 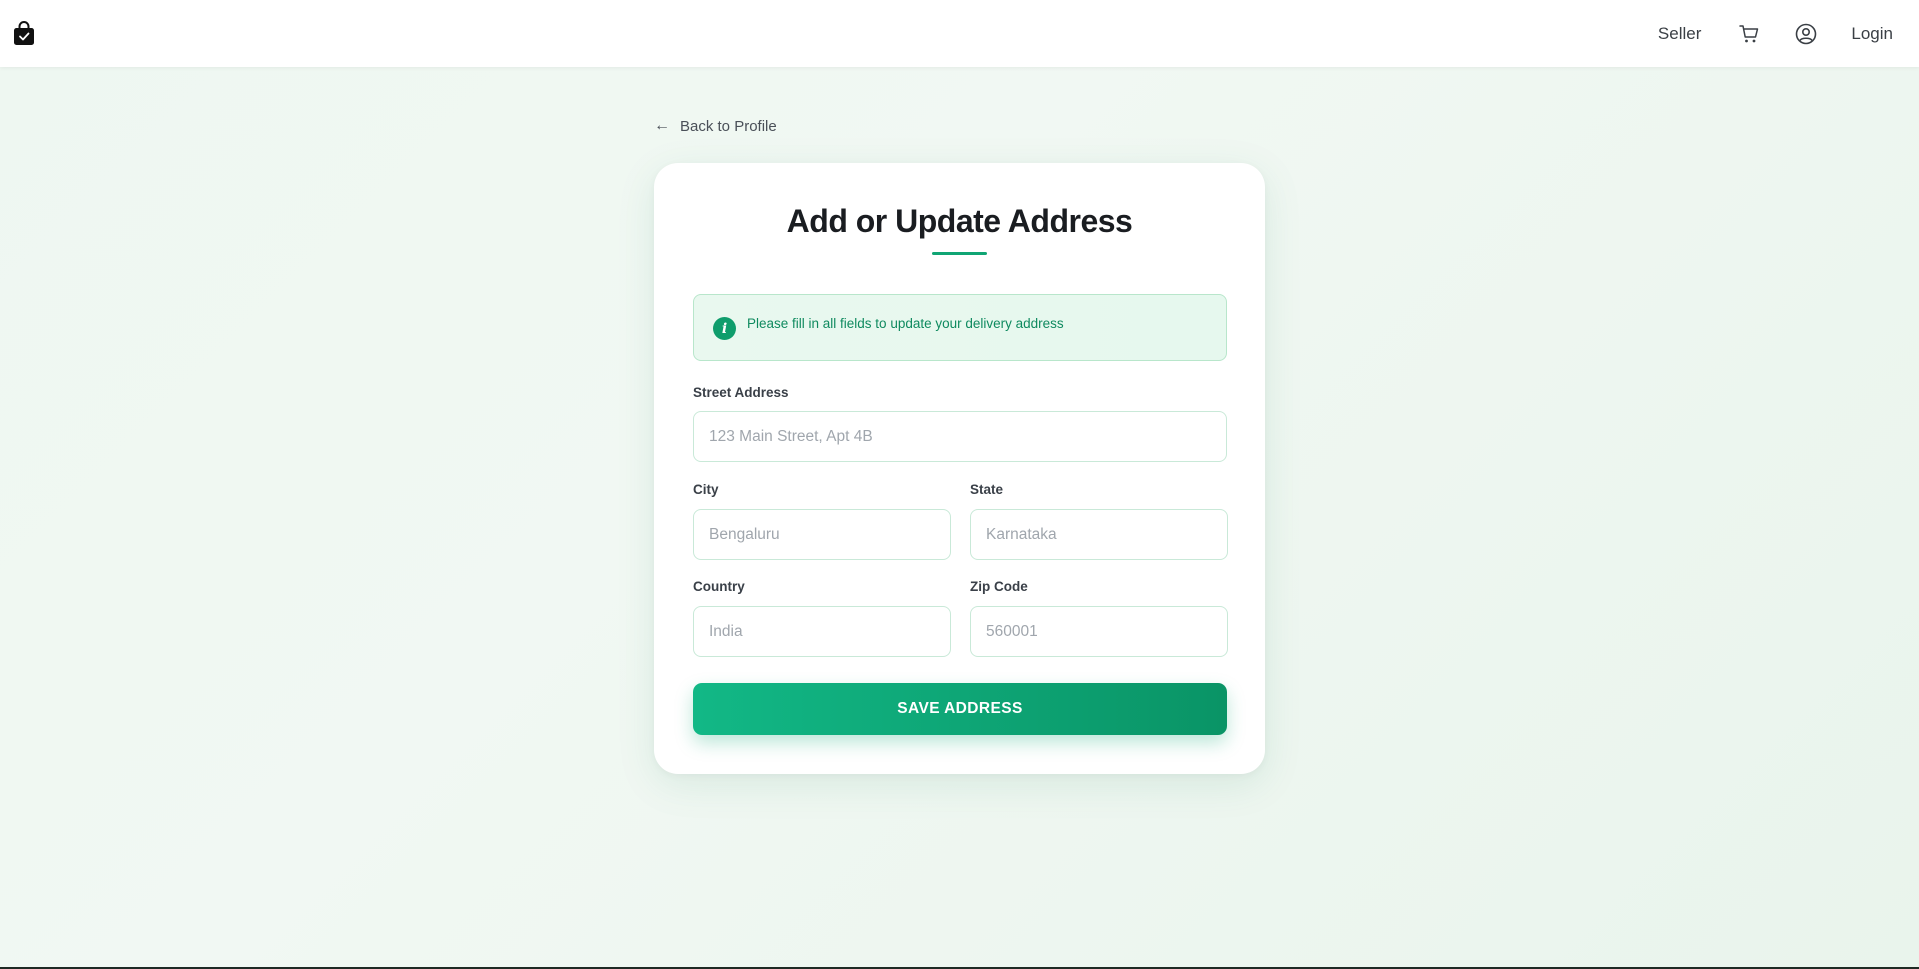 What do you see at coordinates (741, 392) in the screenshot?
I see `street-address-label: Street Address` at bounding box center [741, 392].